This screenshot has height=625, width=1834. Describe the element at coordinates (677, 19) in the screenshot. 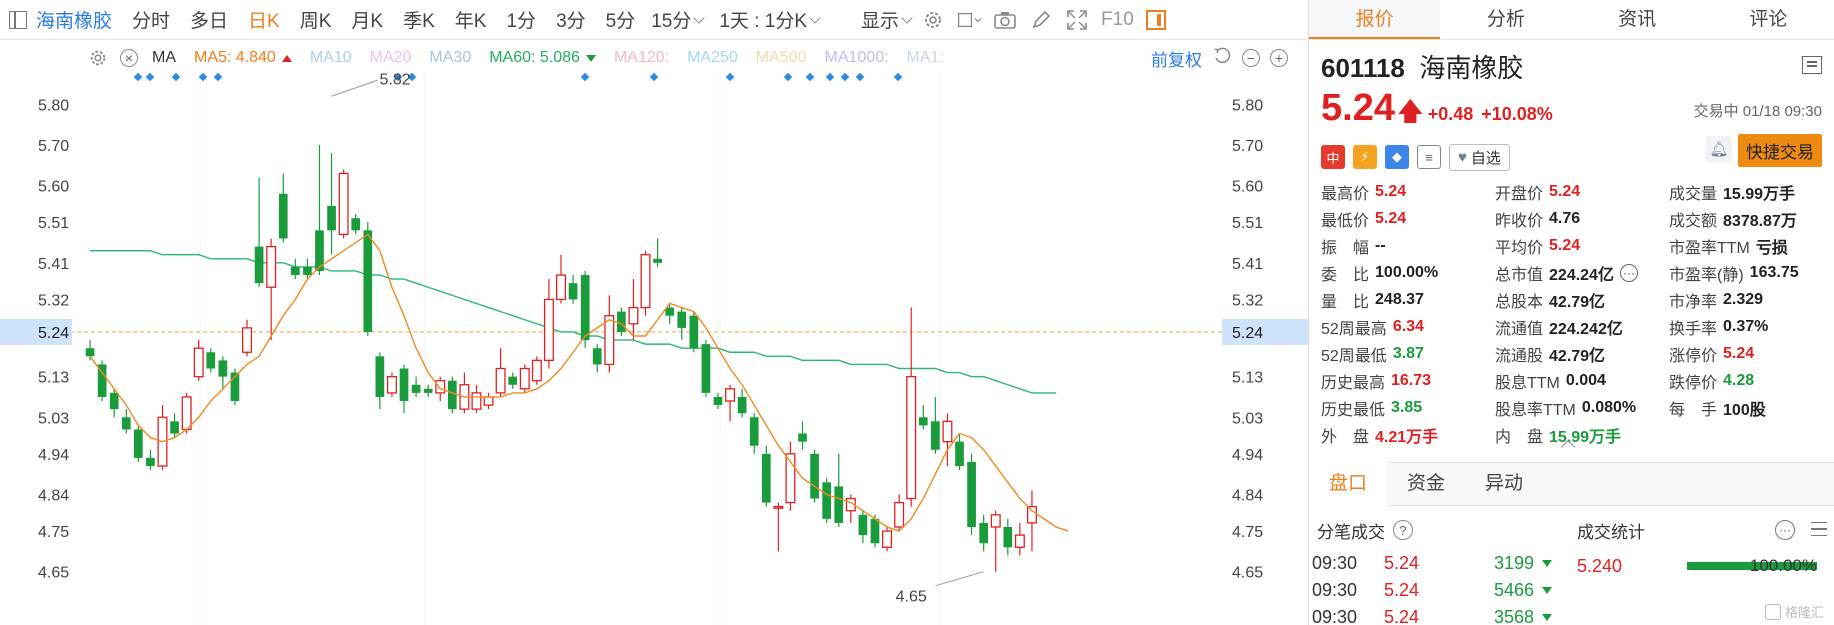

I see `period-select: 15分` at that location.